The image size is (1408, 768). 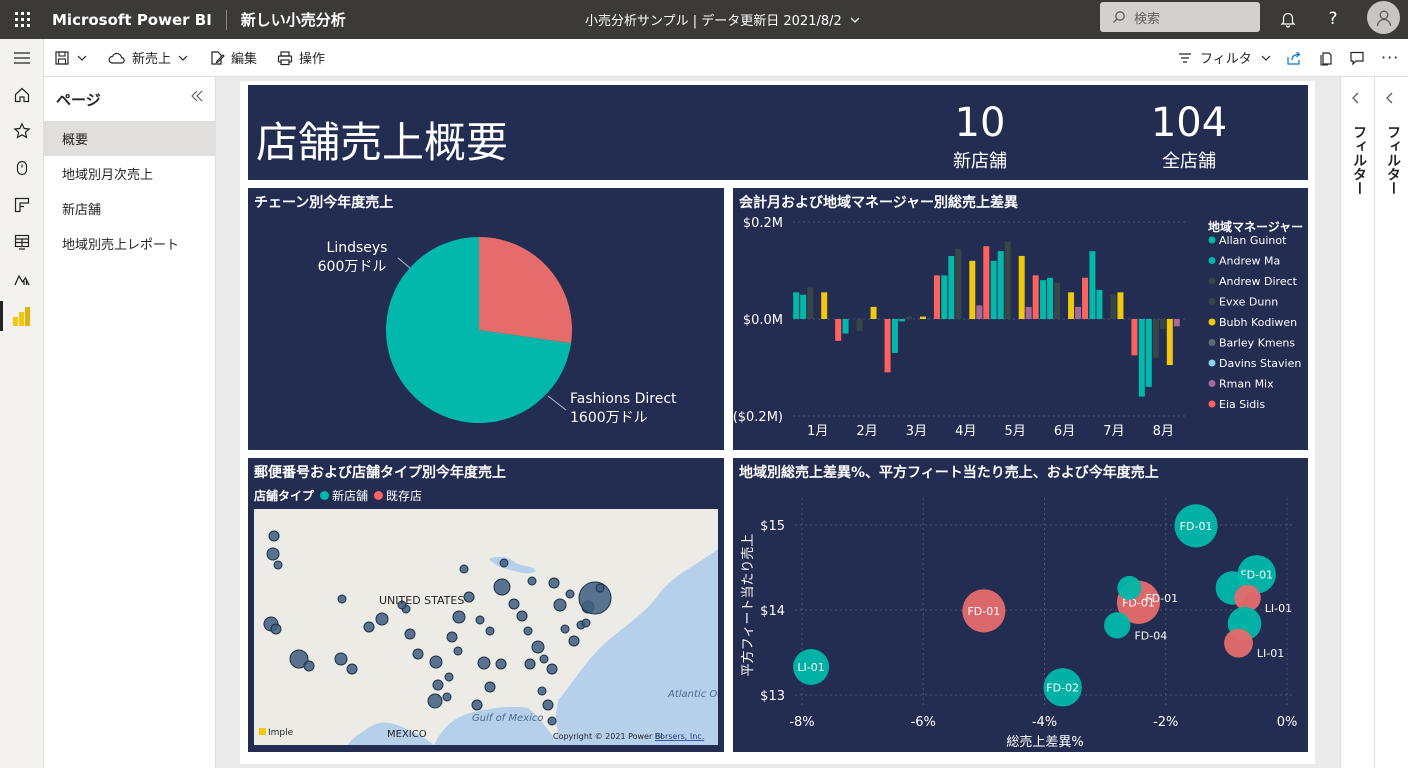 I want to click on map-terms-link: Eorsers, Inc., so click(x=679, y=736).